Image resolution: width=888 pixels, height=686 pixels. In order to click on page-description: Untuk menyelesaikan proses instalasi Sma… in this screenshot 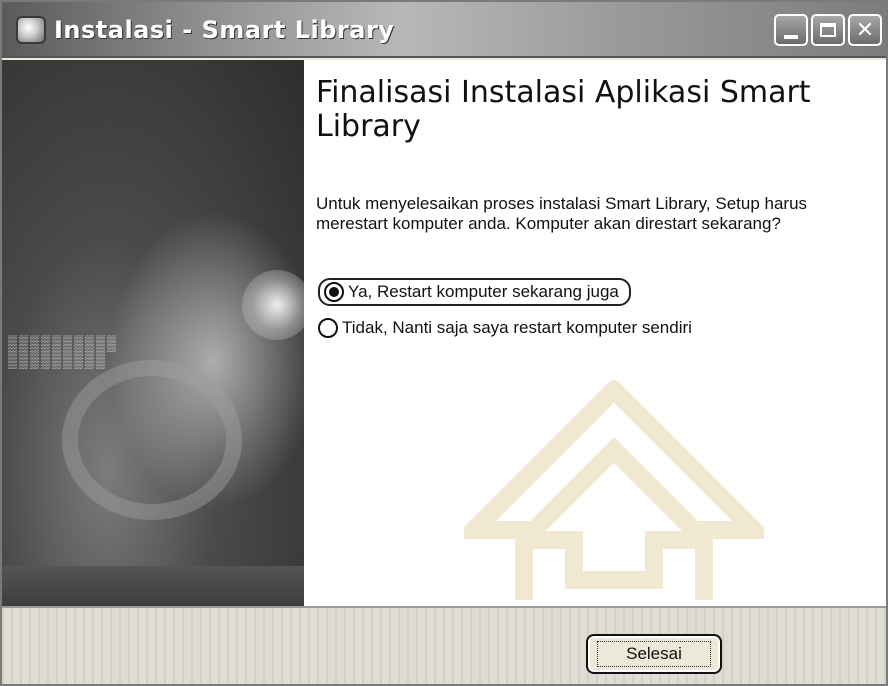, I will do `click(562, 213)`.